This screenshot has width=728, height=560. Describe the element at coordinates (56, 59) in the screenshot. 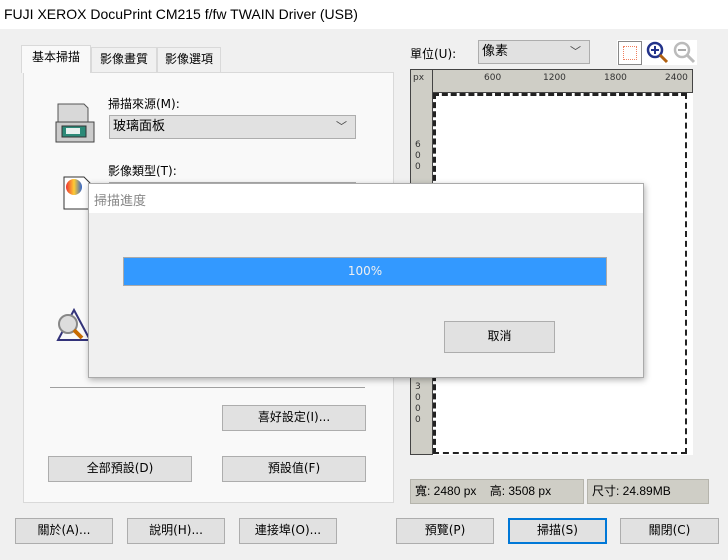

I see `tab-basic-scan: 基本掃描` at that location.